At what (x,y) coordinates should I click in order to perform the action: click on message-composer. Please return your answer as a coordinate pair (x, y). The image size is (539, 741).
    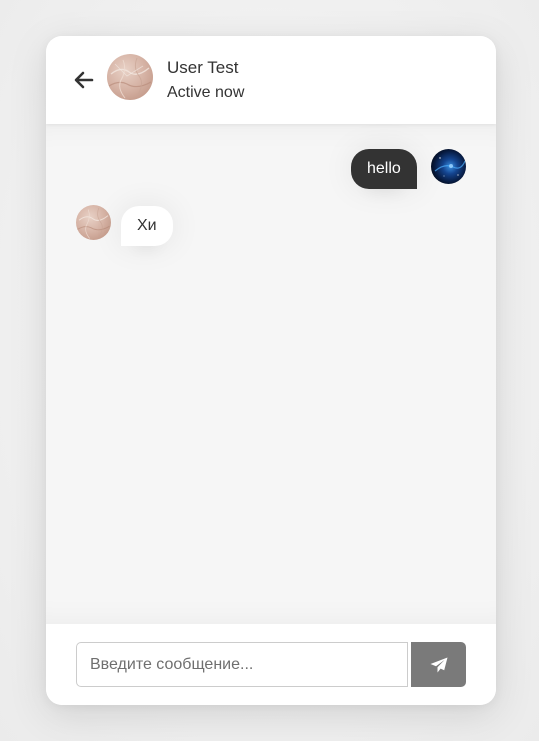
    Looking at the image, I should click on (271, 664).